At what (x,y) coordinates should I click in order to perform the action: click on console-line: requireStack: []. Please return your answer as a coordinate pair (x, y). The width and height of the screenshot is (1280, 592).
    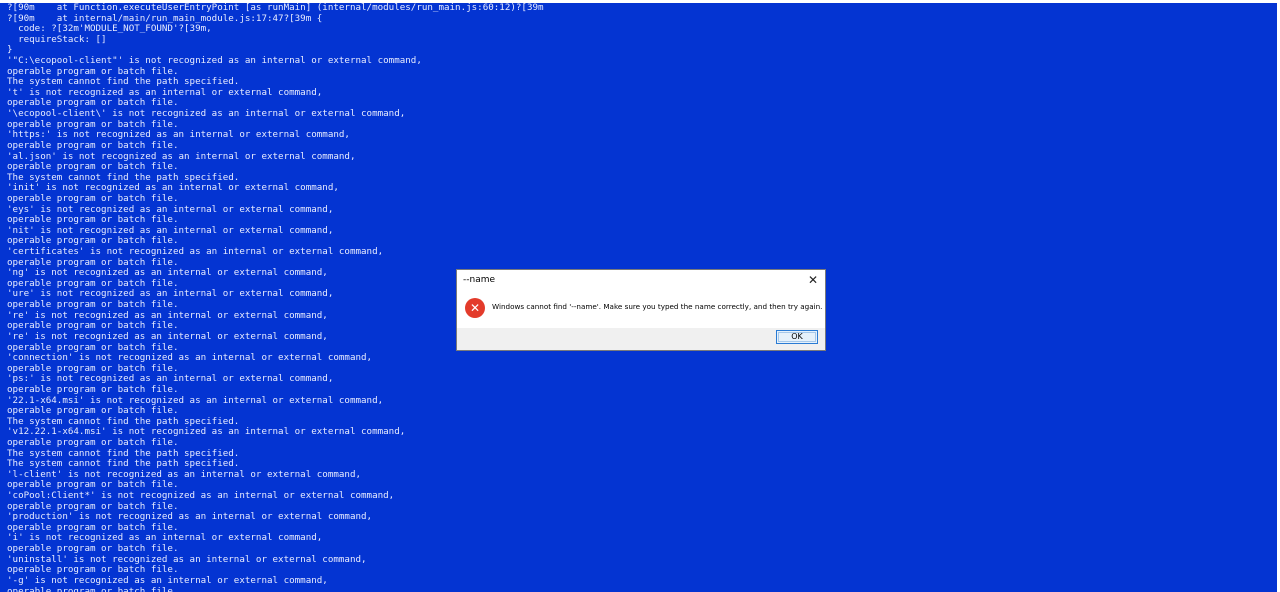
    Looking at the image, I should click on (57, 39).